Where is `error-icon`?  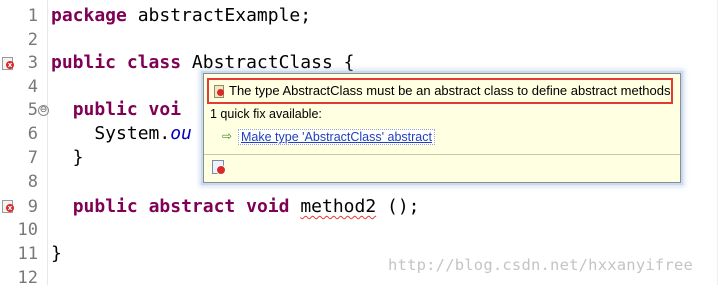 error-icon is located at coordinates (219, 91).